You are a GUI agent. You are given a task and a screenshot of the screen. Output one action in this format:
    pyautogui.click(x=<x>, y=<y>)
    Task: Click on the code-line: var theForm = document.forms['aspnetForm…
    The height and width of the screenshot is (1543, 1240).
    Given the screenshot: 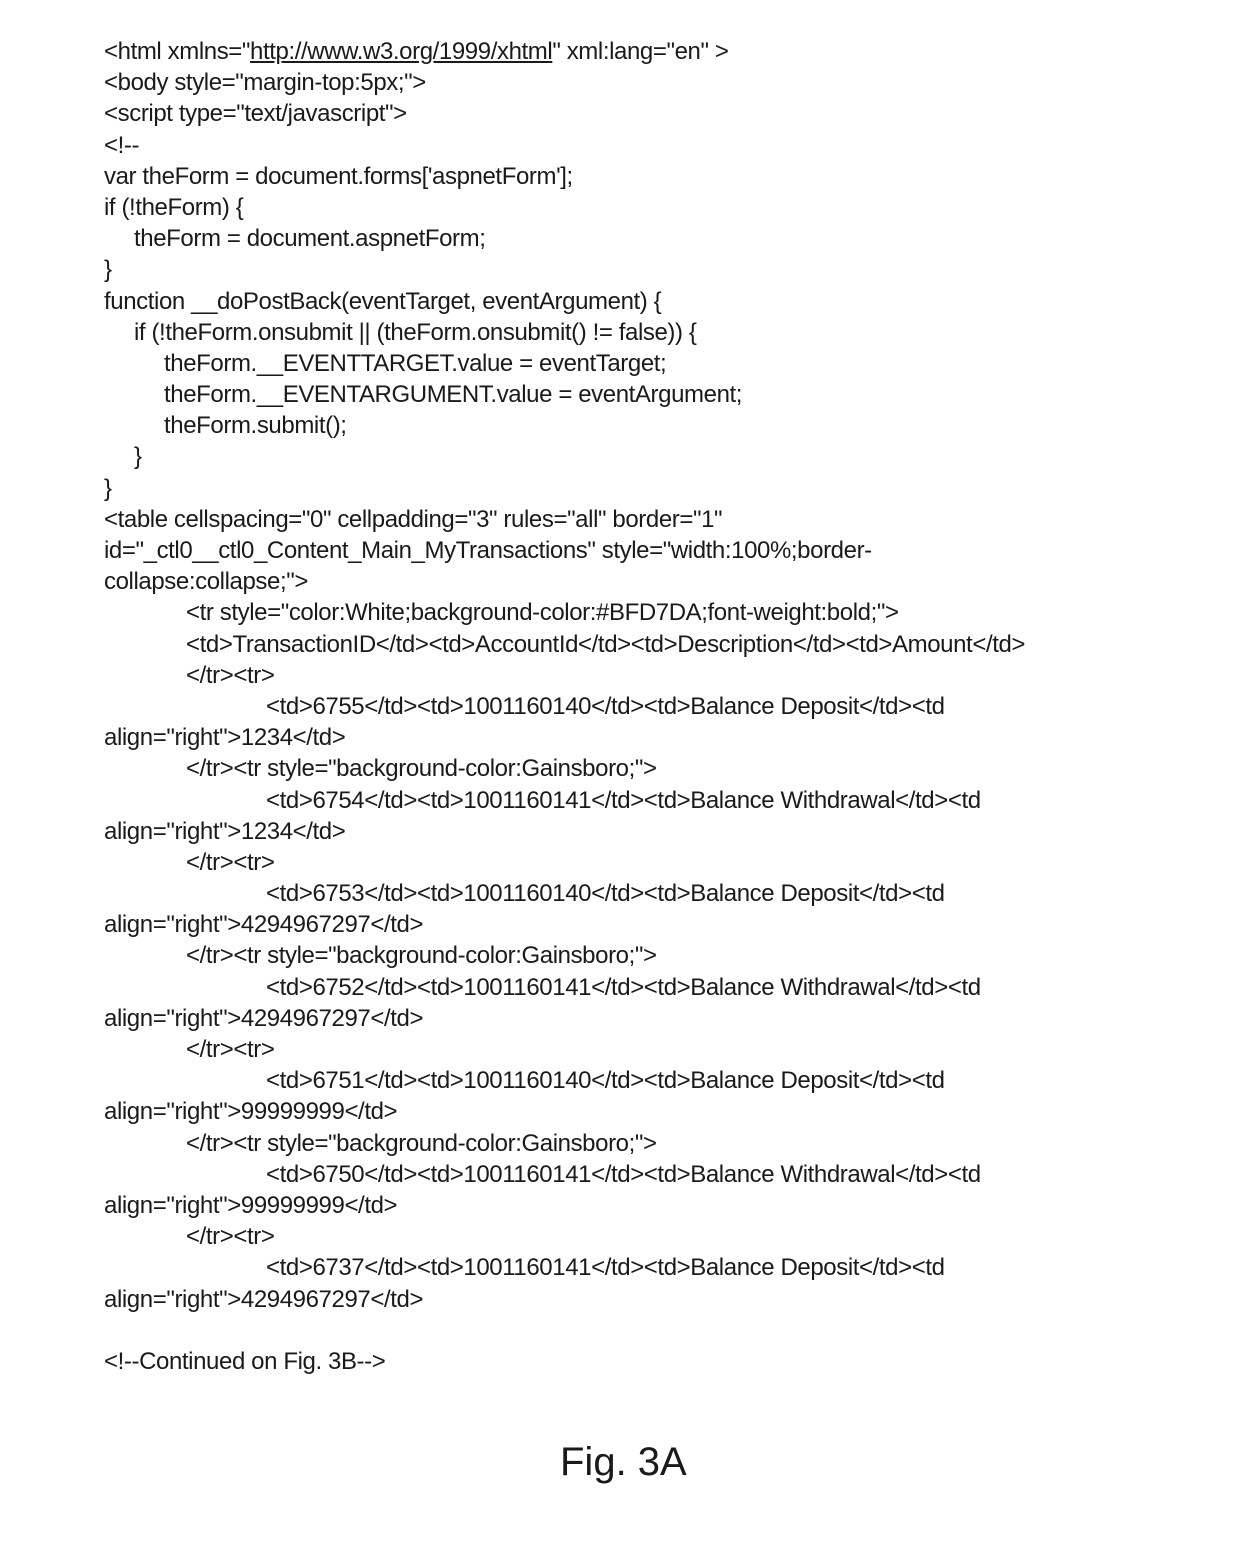 What is the action you would take?
    pyautogui.click(x=338, y=176)
    